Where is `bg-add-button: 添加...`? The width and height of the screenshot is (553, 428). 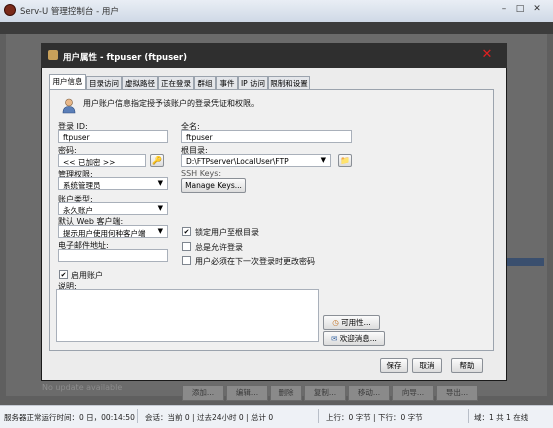 bg-add-button: 添加... is located at coordinates (203, 393).